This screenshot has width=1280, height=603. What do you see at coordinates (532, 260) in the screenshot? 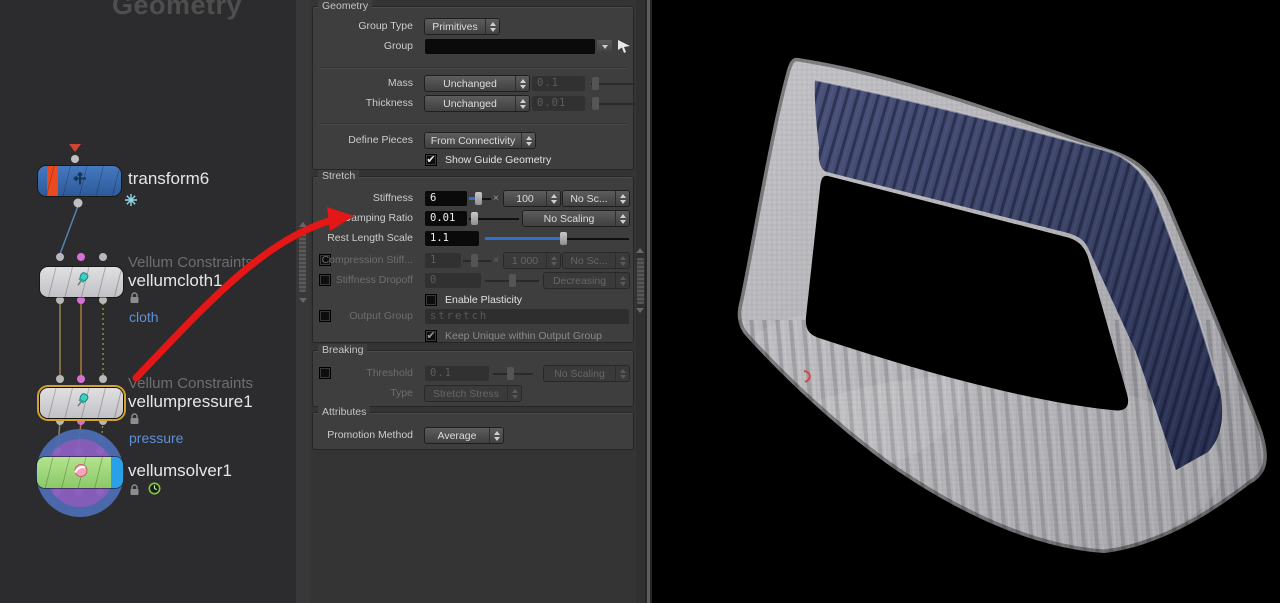
I see `compression-exponent-spinner: 1 000` at bounding box center [532, 260].